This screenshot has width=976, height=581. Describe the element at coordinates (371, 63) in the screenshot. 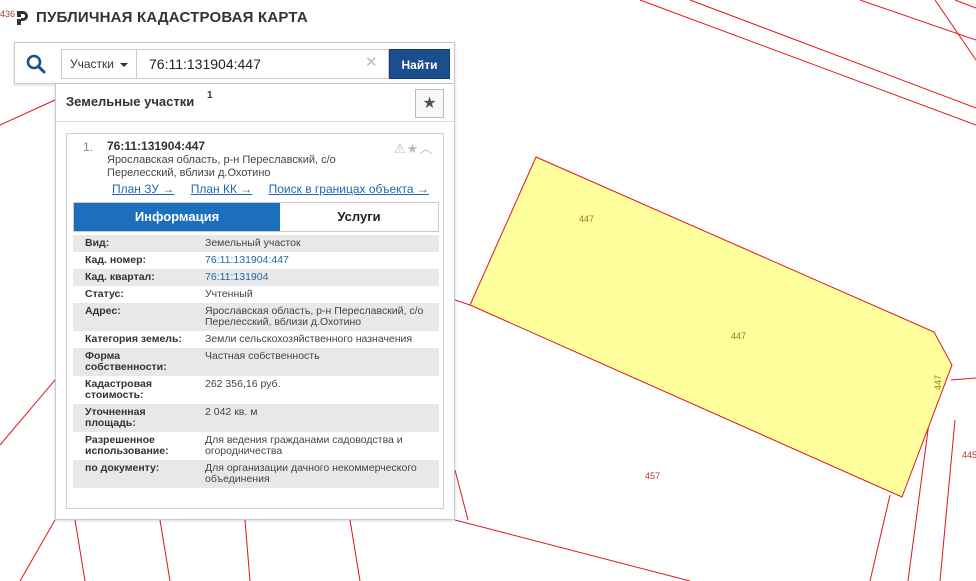

I see `close-icon: ✕` at that location.